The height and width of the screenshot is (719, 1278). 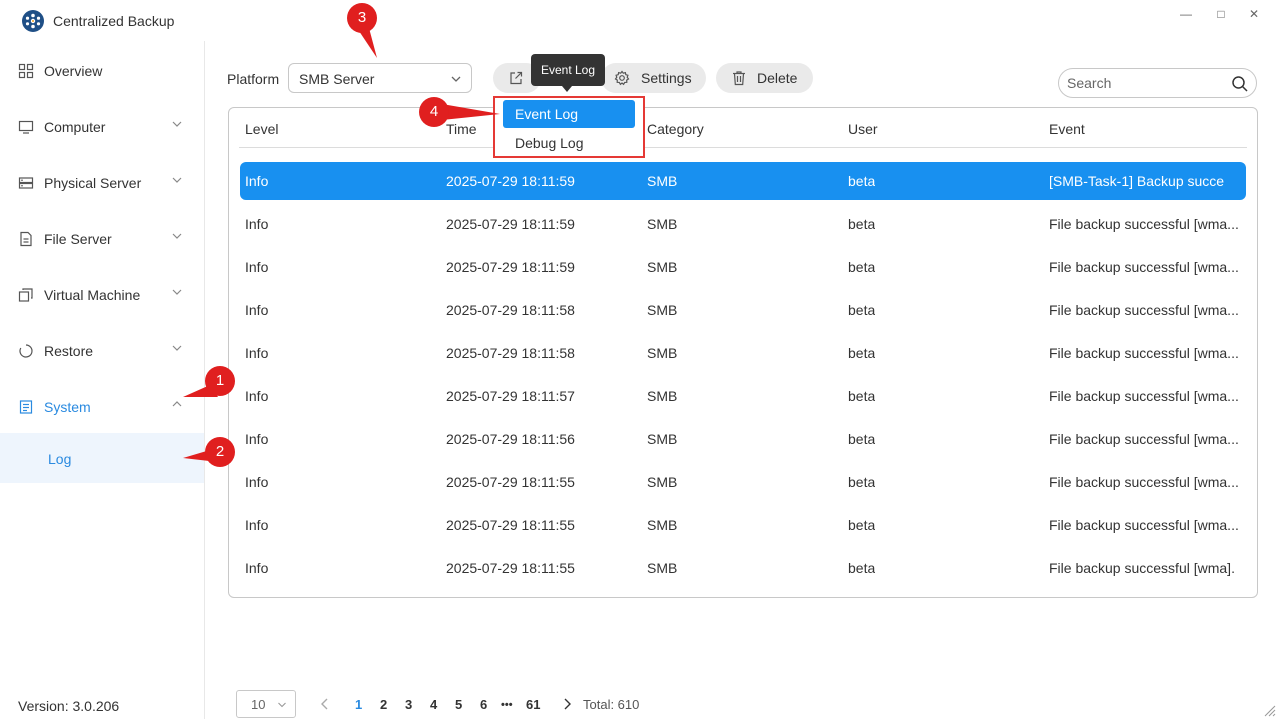 I want to click on search-input, so click(x=1147, y=83).